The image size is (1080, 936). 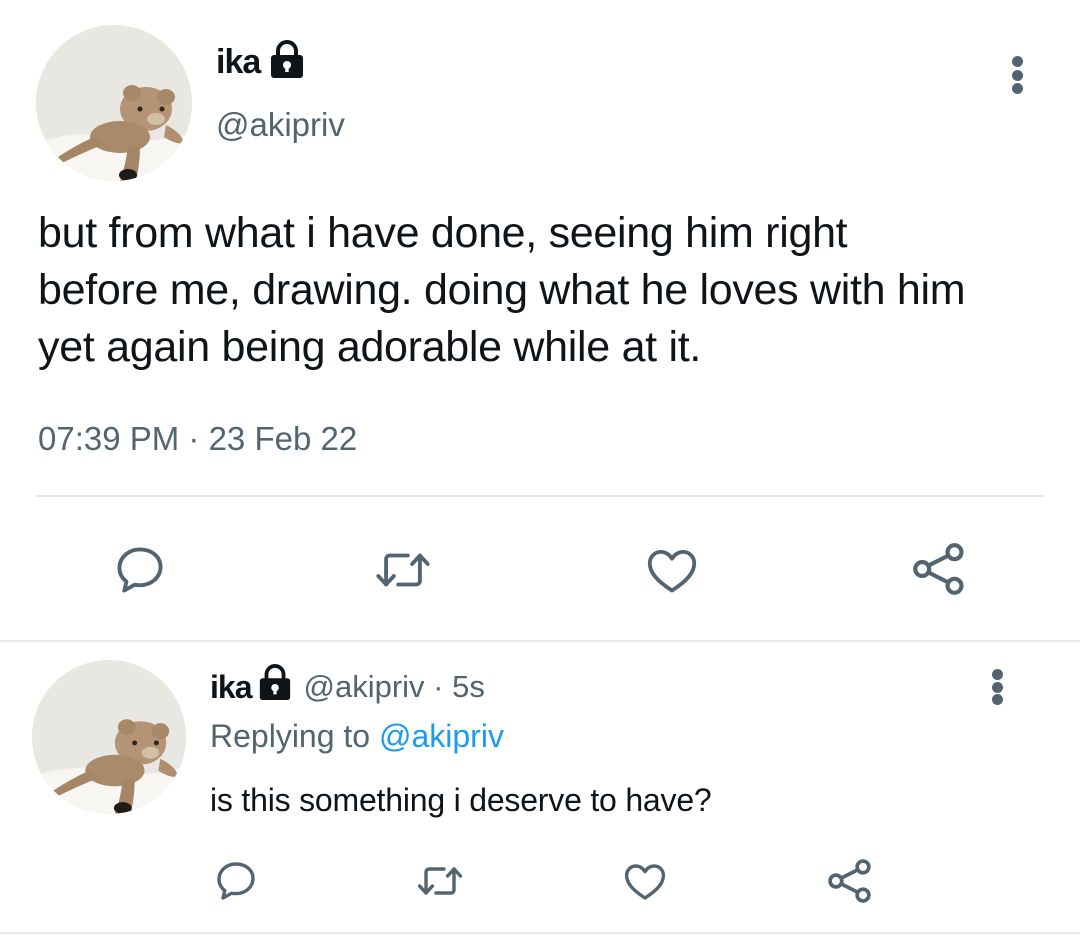 I want to click on reply-reply-button, so click(x=236, y=881).